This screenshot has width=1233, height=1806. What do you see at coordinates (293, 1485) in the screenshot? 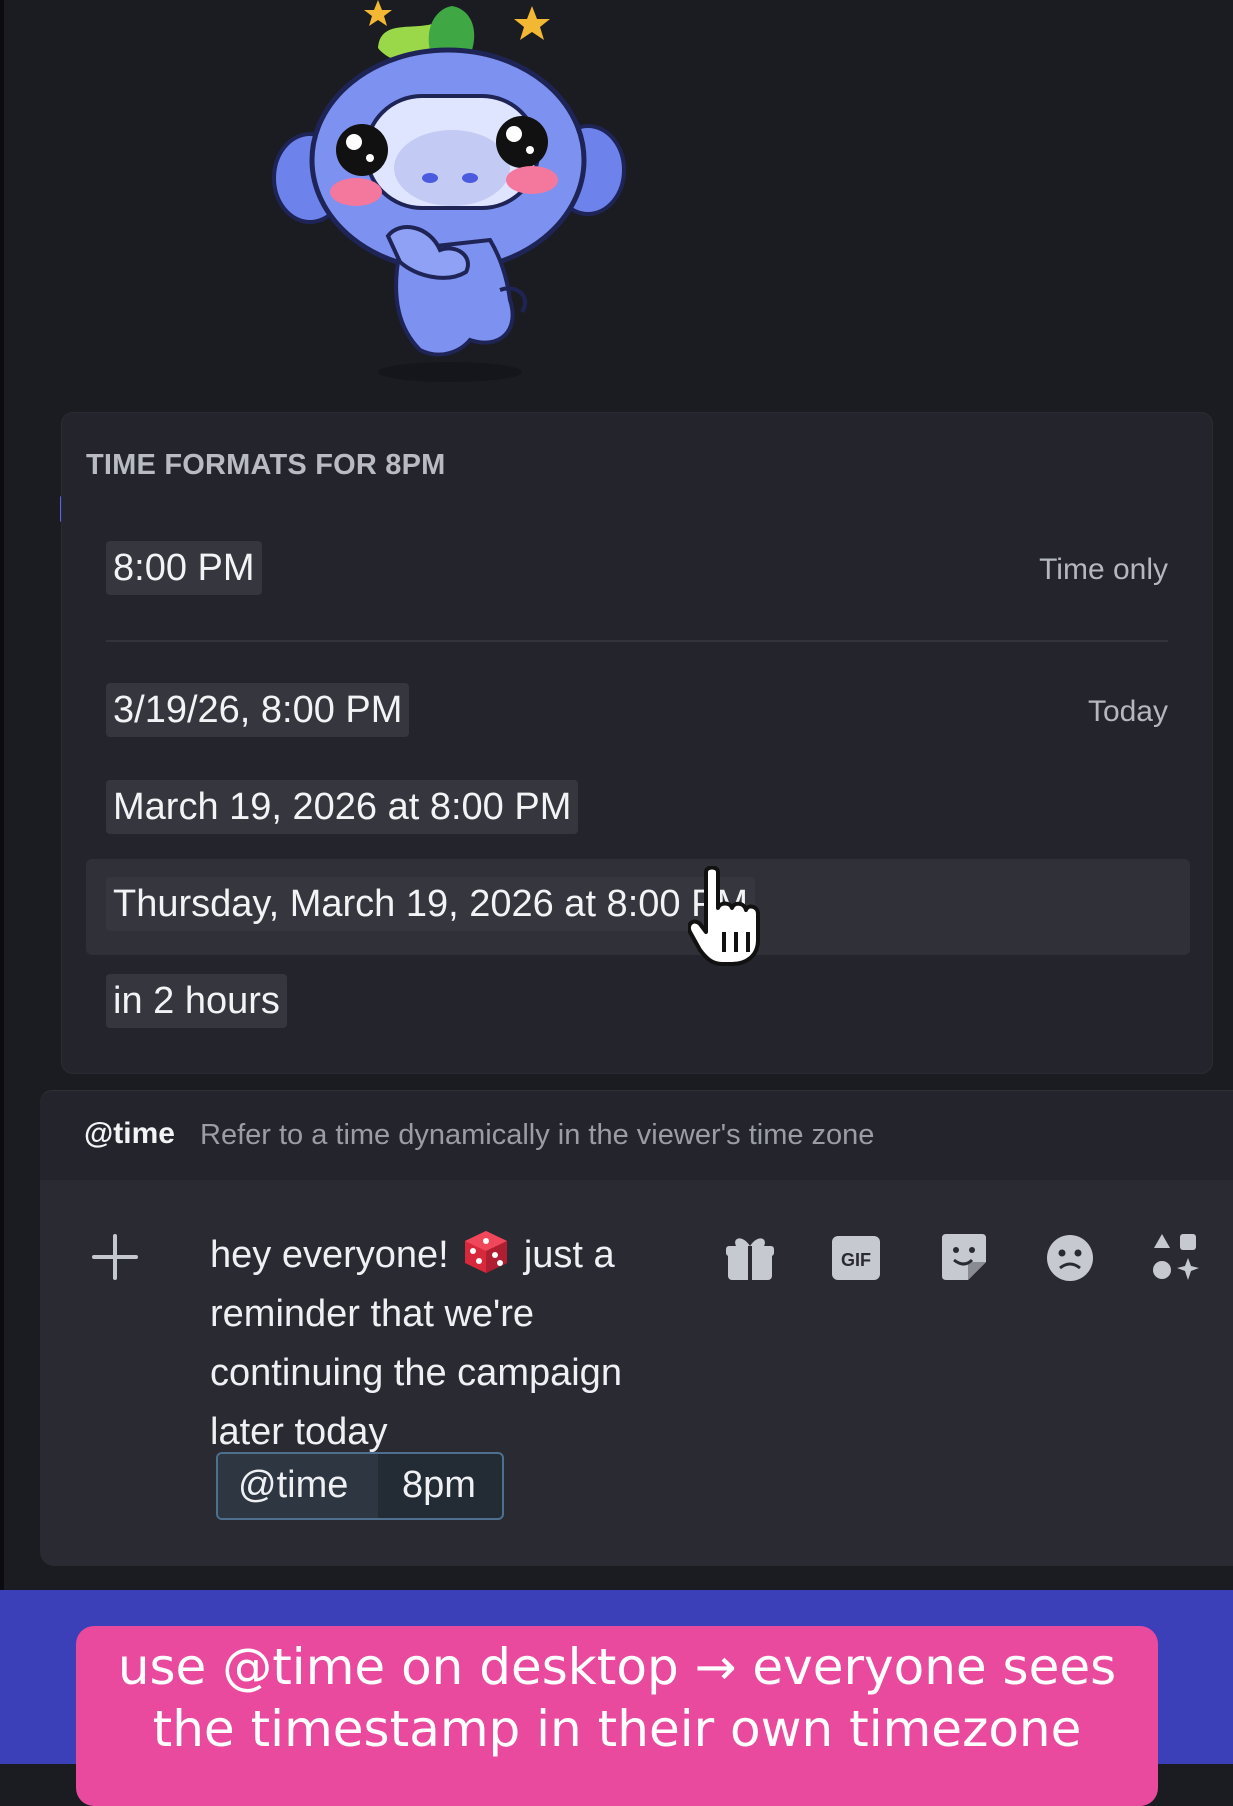
I see `chip-command: @time` at bounding box center [293, 1485].